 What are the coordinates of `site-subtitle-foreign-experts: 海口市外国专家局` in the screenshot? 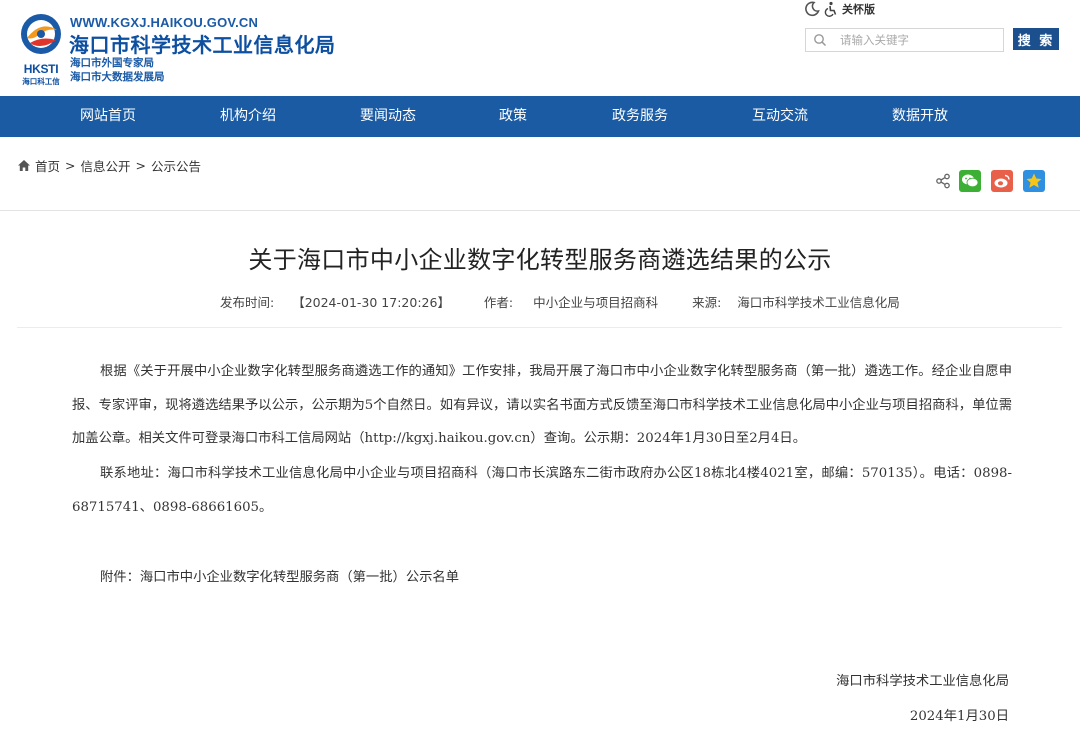 It's located at (112, 63).